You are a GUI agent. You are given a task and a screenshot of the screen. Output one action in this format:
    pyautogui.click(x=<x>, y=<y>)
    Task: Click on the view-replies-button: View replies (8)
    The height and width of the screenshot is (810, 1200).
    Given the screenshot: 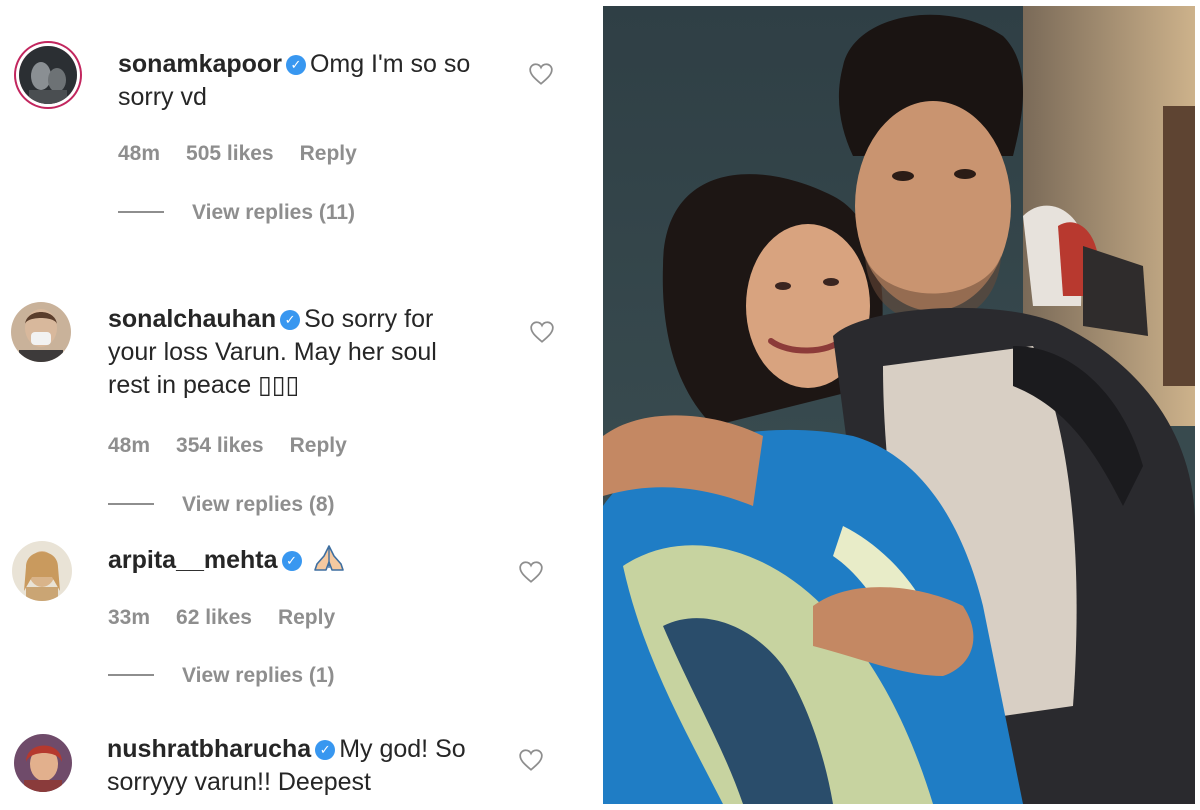 What is the action you would take?
    pyautogui.click(x=221, y=505)
    